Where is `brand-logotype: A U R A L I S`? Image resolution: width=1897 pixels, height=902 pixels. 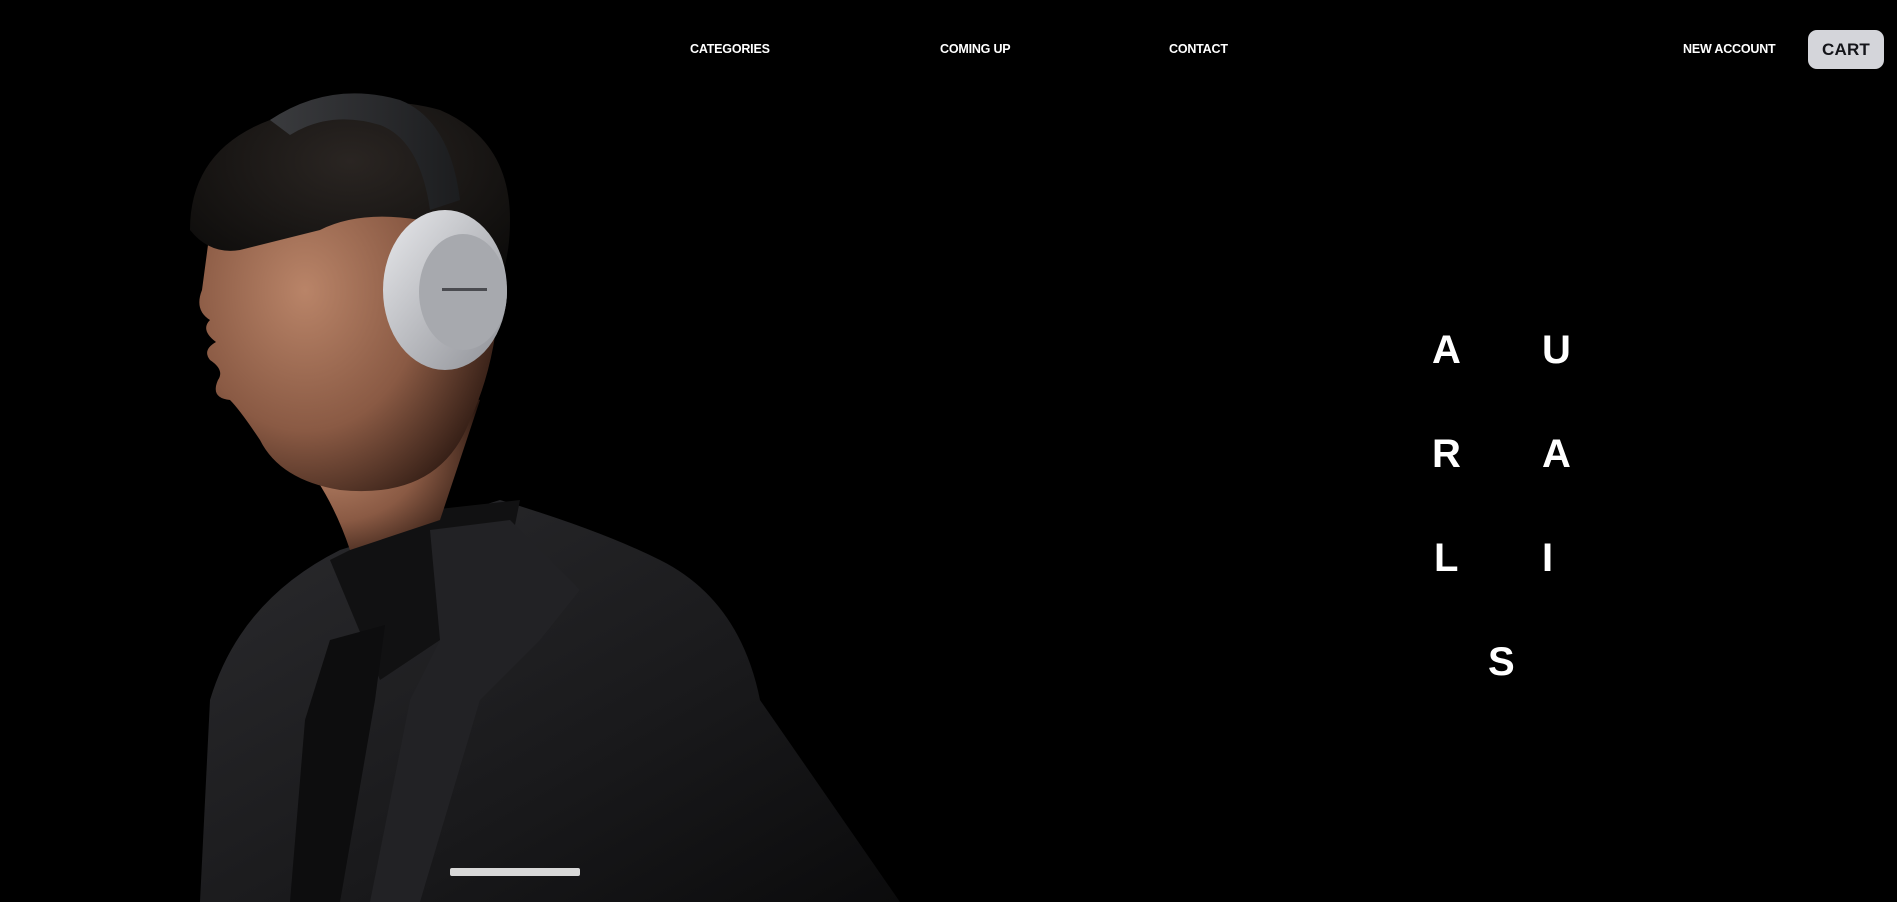
brand-logotype: A U R A L I S is located at coordinates (1520, 505).